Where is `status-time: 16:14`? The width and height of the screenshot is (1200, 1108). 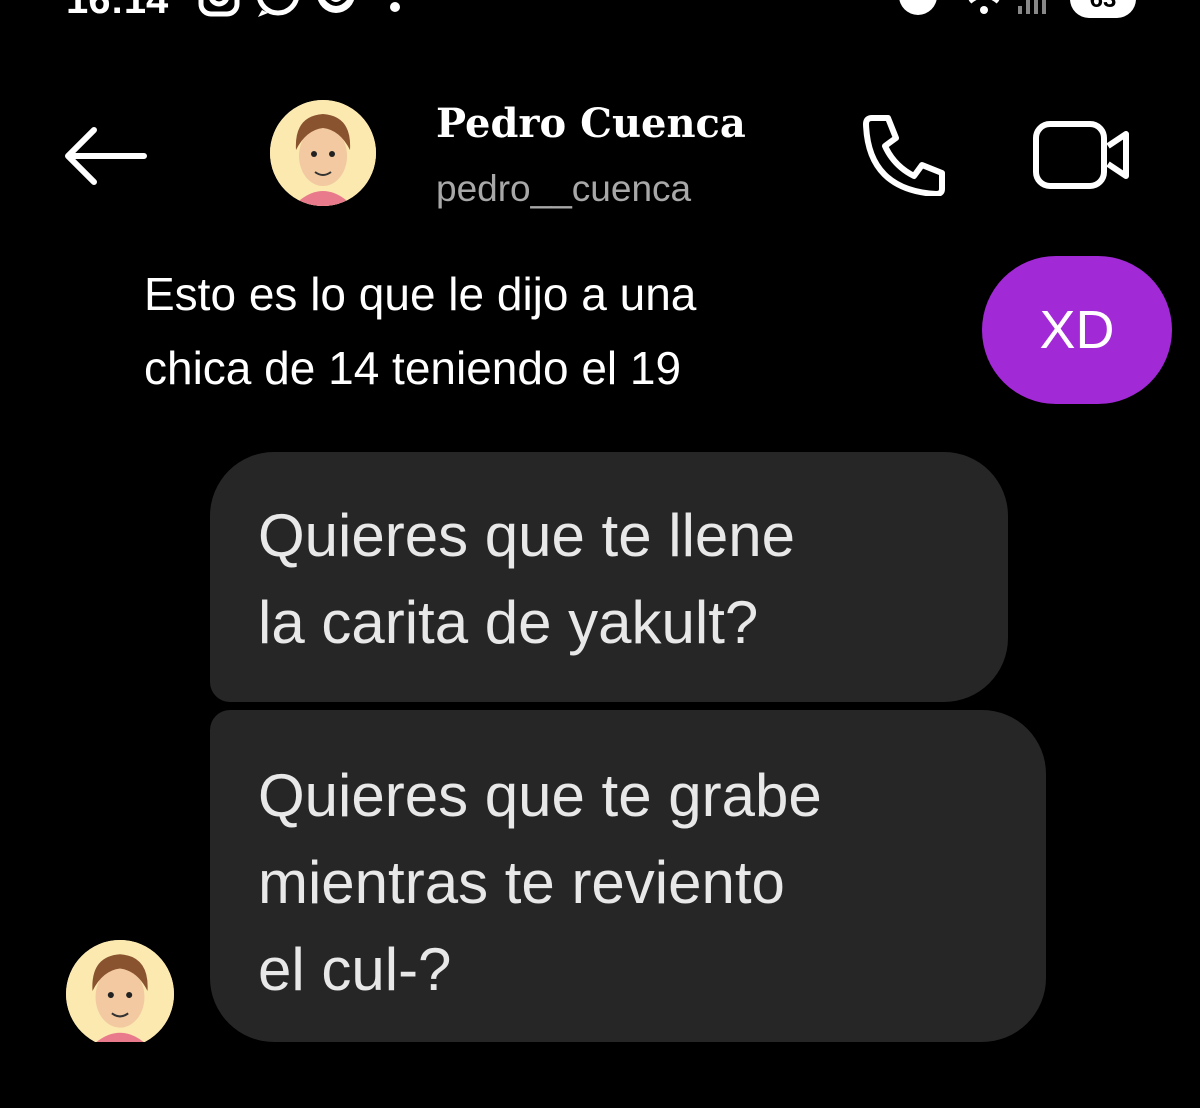 status-time: 16:14 is located at coordinates (117, 11).